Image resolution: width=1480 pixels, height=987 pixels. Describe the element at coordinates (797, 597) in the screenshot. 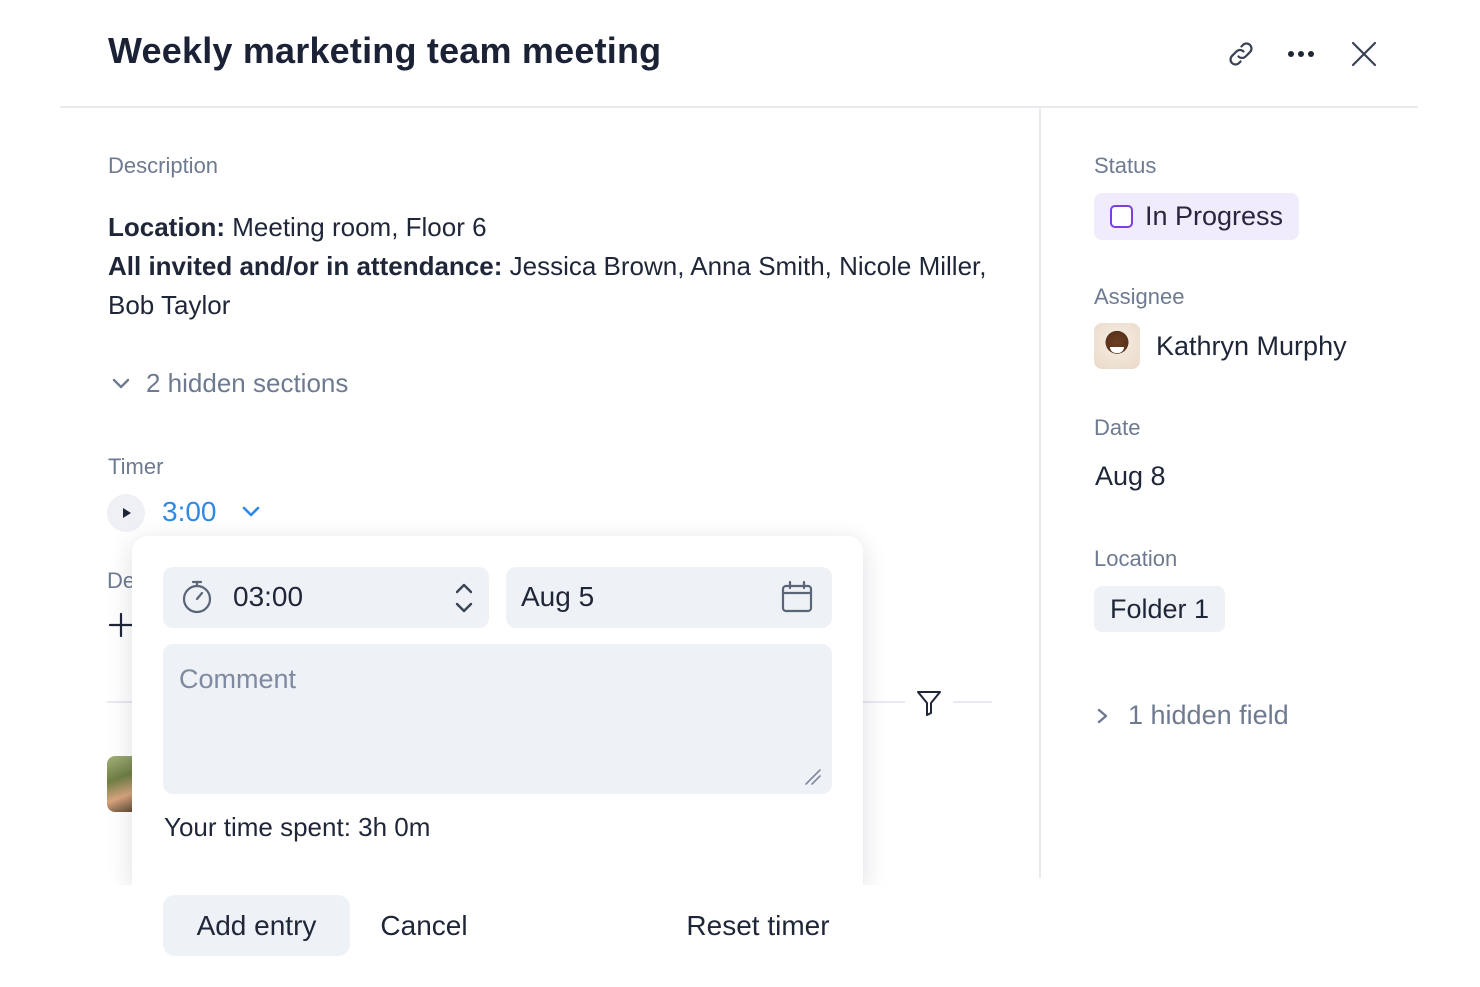

I see `calendar-icon` at that location.